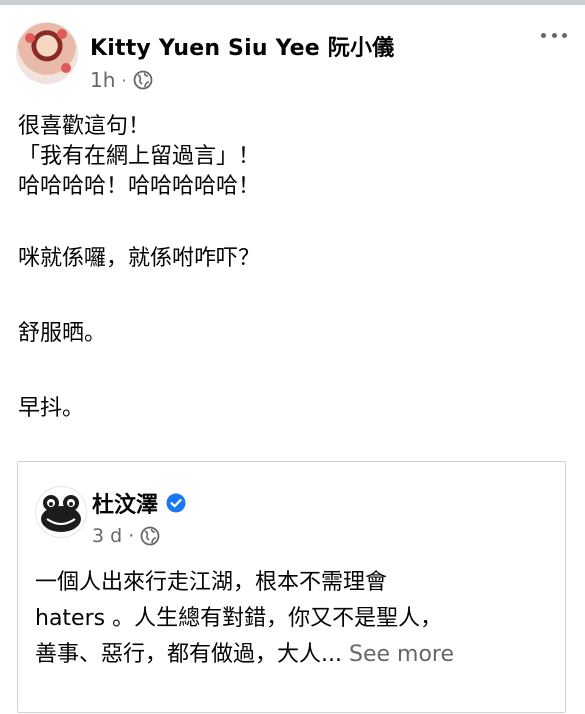 Image resolution: width=585 pixels, height=714 pixels. Describe the element at coordinates (126, 536) in the screenshot. I see `shared-post-meta: 3 d ·` at that location.